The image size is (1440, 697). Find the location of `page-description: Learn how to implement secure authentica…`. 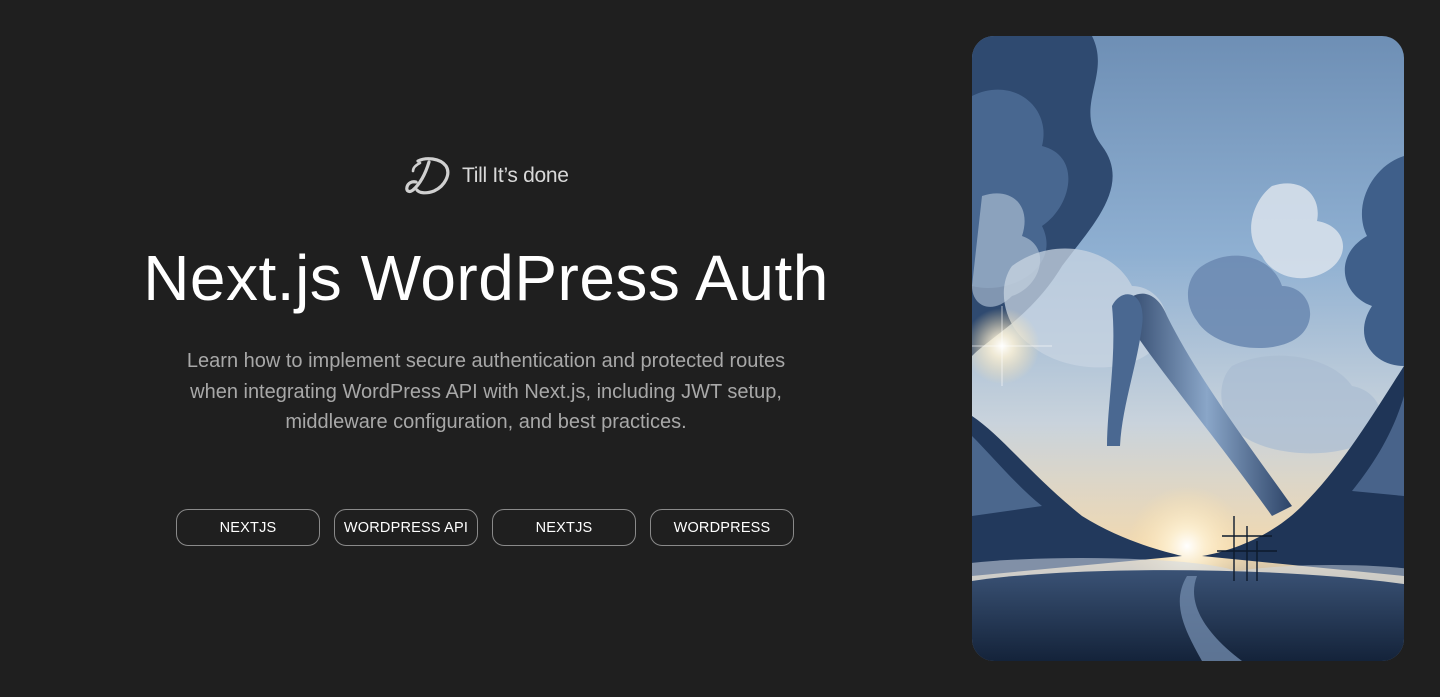

page-description: Learn how to implement secure authentica… is located at coordinates (486, 391).